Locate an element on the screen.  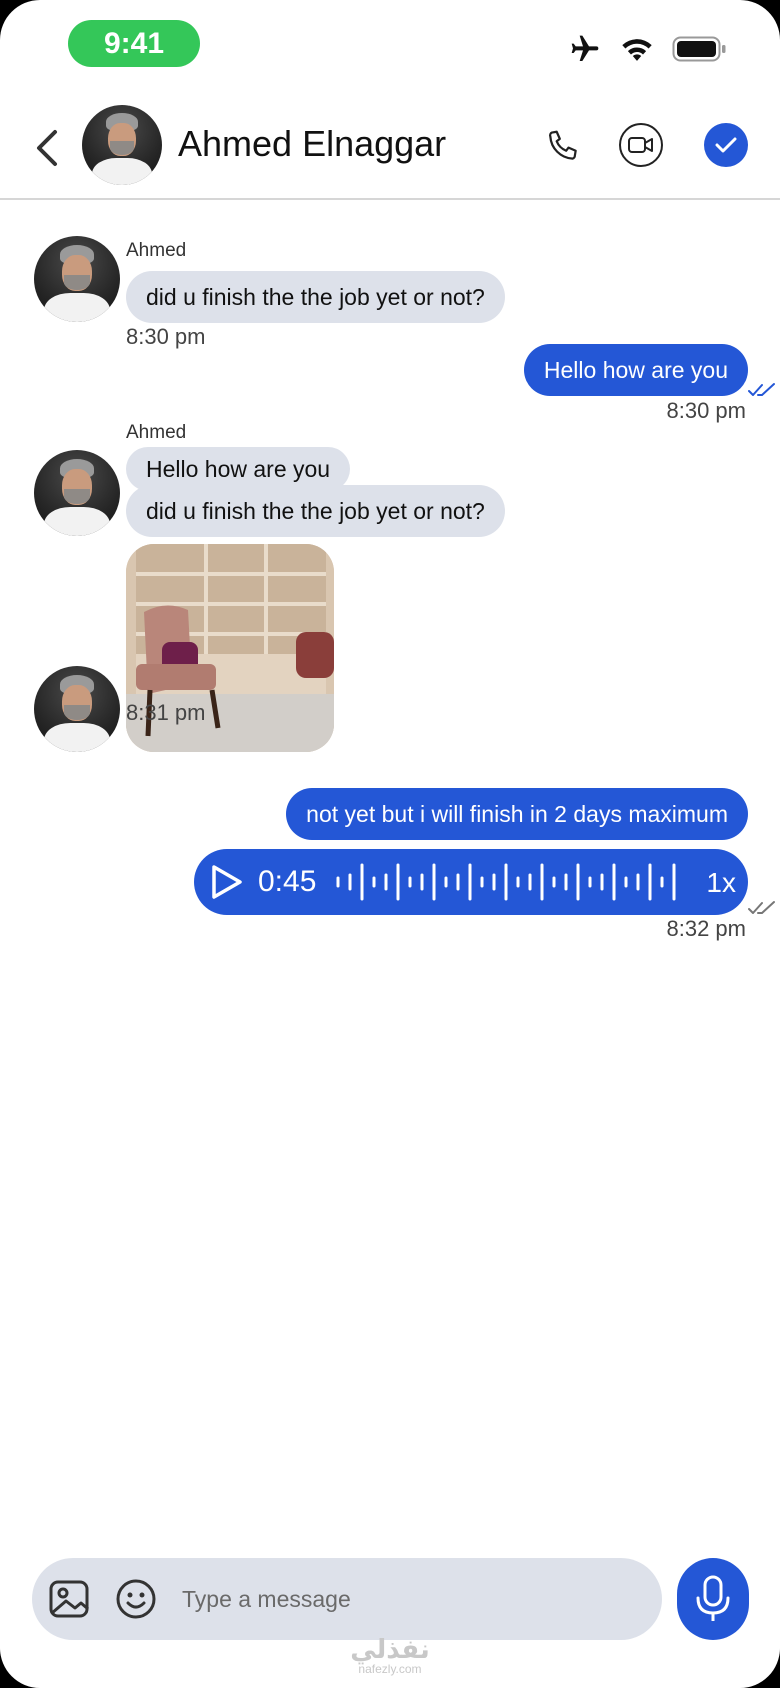
playback-speed-button: 1x is located at coordinates (721, 883).